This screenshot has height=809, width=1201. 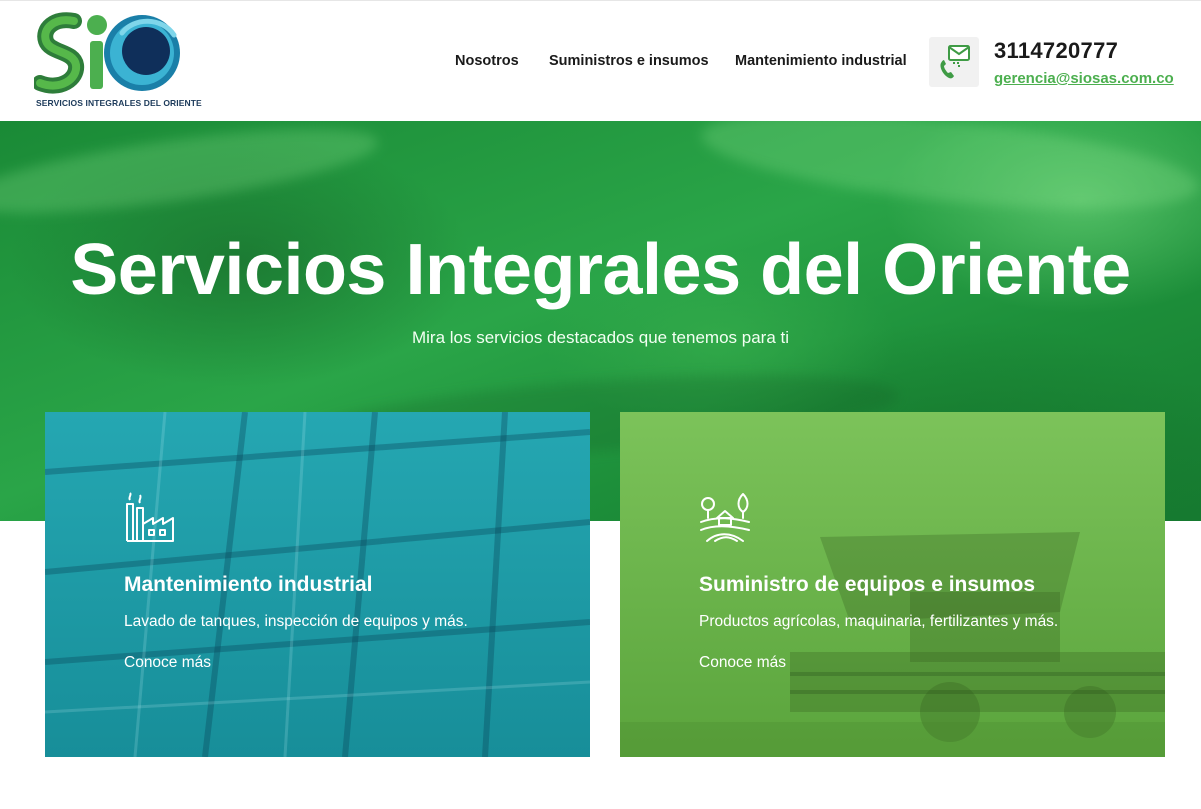 What do you see at coordinates (119, 103) in the screenshot?
I see `logo-caption: SERVICIOS INTEGRALES DEL ORIENTE` at bounding box center [119, 103].